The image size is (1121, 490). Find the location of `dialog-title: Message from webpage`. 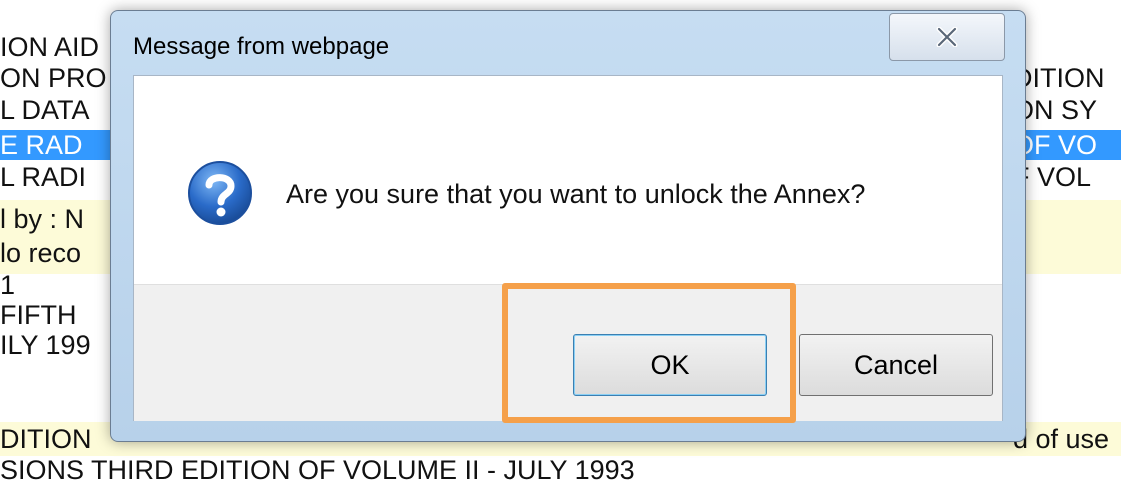

dialog-title: Message from webpage is located at coordinates (261, 46).